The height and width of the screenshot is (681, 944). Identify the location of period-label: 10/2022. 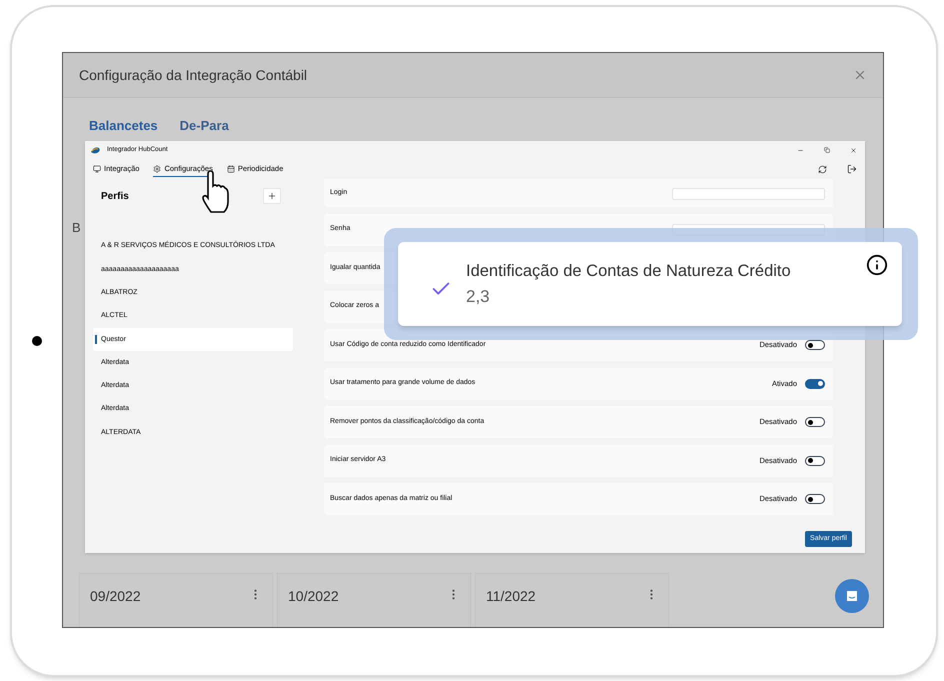
(313, 596).